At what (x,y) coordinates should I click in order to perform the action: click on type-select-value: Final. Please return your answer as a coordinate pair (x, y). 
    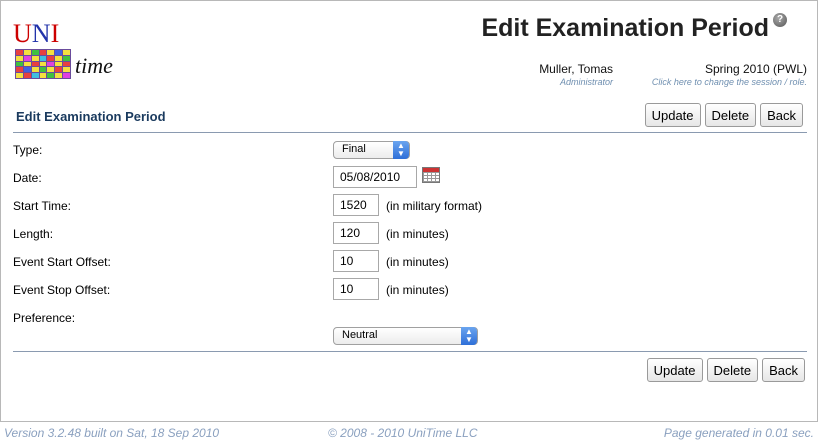
    Looking at the image, I should click on (354, 149).